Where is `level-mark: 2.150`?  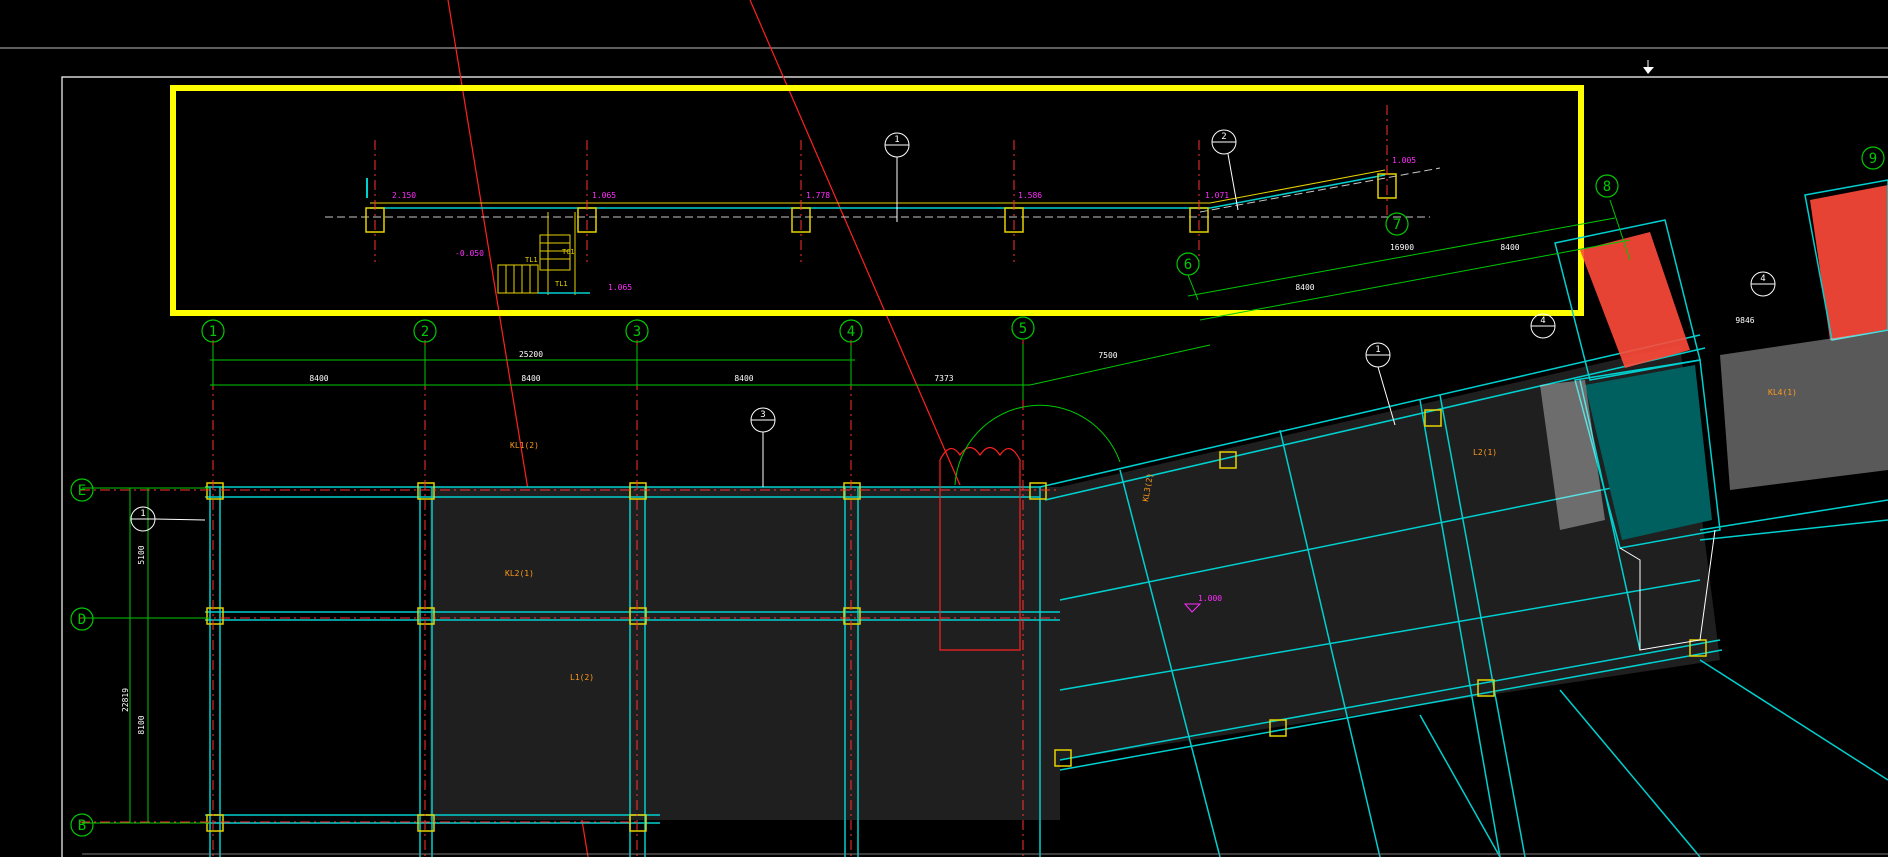
level-mark: 2.150 is located at coordinates (404, 195).